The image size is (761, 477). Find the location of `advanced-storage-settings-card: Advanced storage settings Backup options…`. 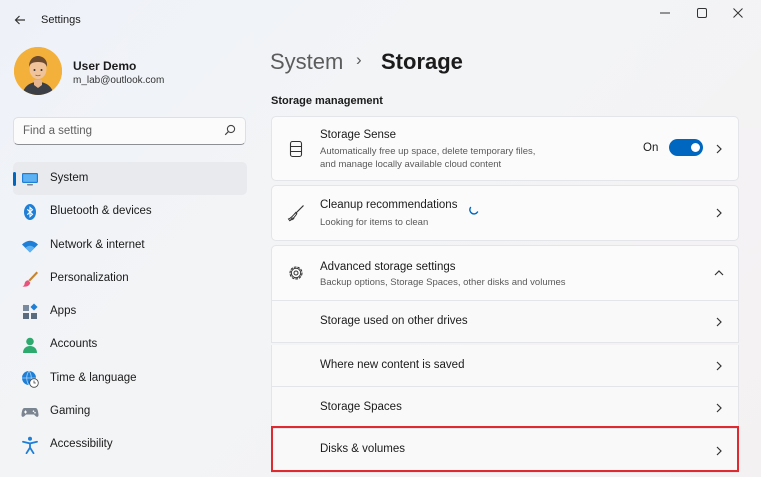

advanced-storage-settings-card: Advanced storage settings Backup options… is located at coordinates (505, 273).